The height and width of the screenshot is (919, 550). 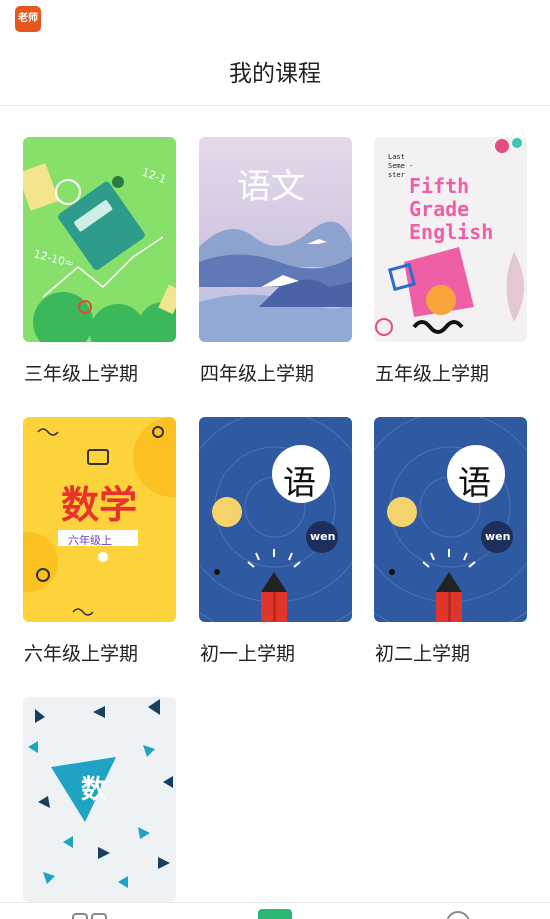 I want to click on course-card-2: 语文 四年级上学期, so click(x=275, y=261).